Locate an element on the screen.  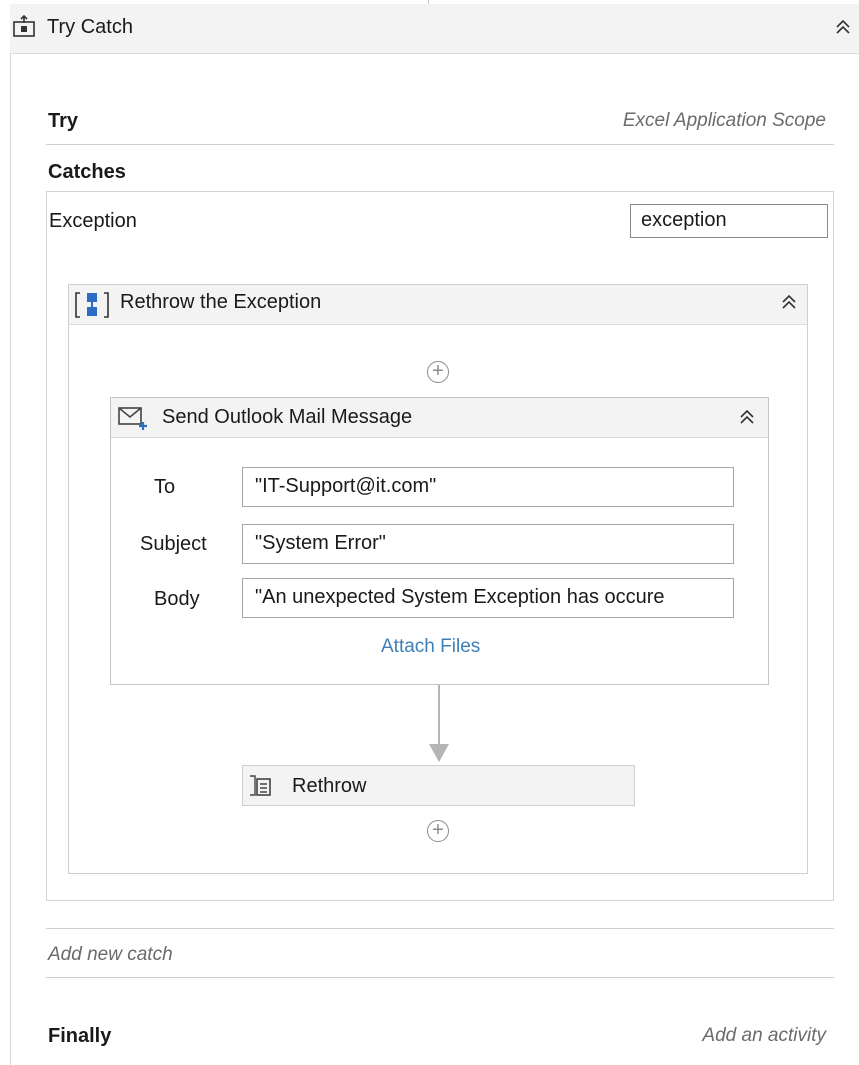
sequence-title: Rethrow the Exception is located at coordinates (221, 302).